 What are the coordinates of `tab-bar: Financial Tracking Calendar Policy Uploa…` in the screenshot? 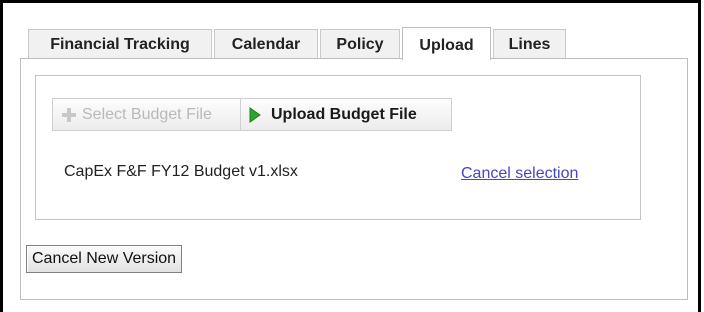 It's located at (298, 43).